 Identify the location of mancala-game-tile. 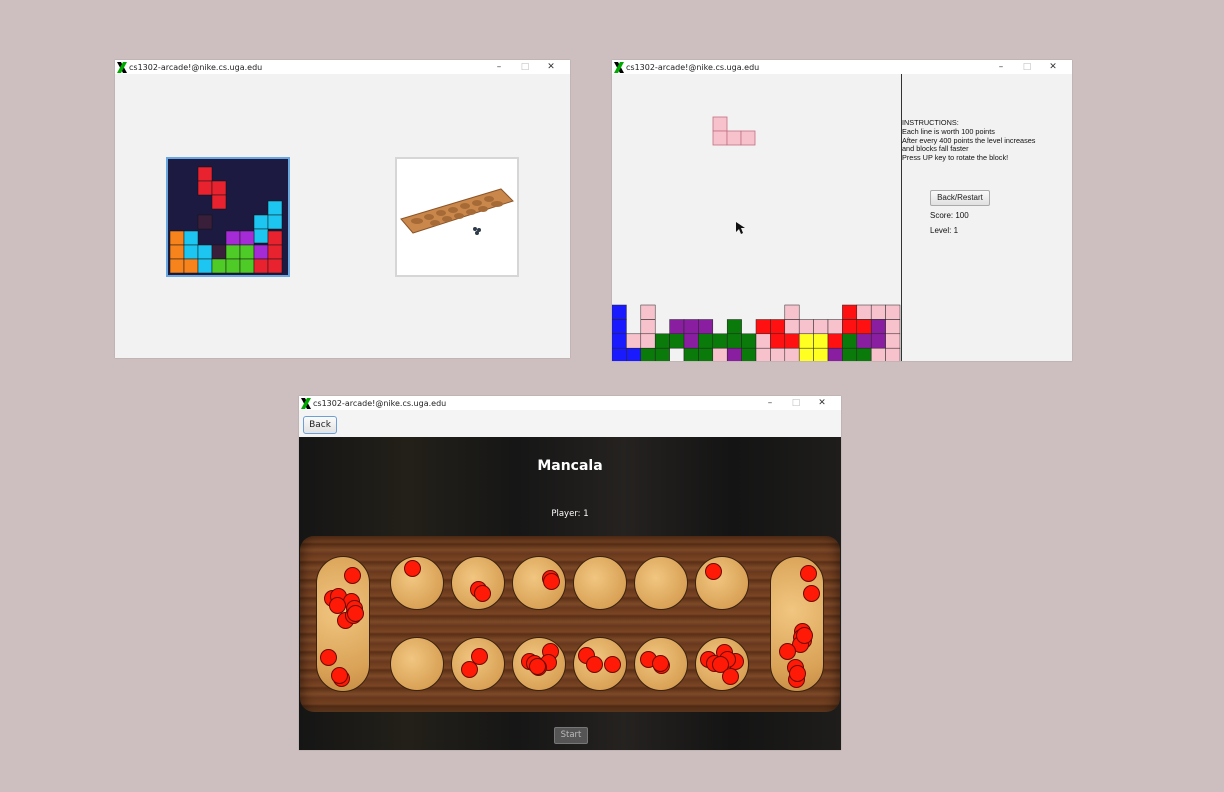
(457, 217).